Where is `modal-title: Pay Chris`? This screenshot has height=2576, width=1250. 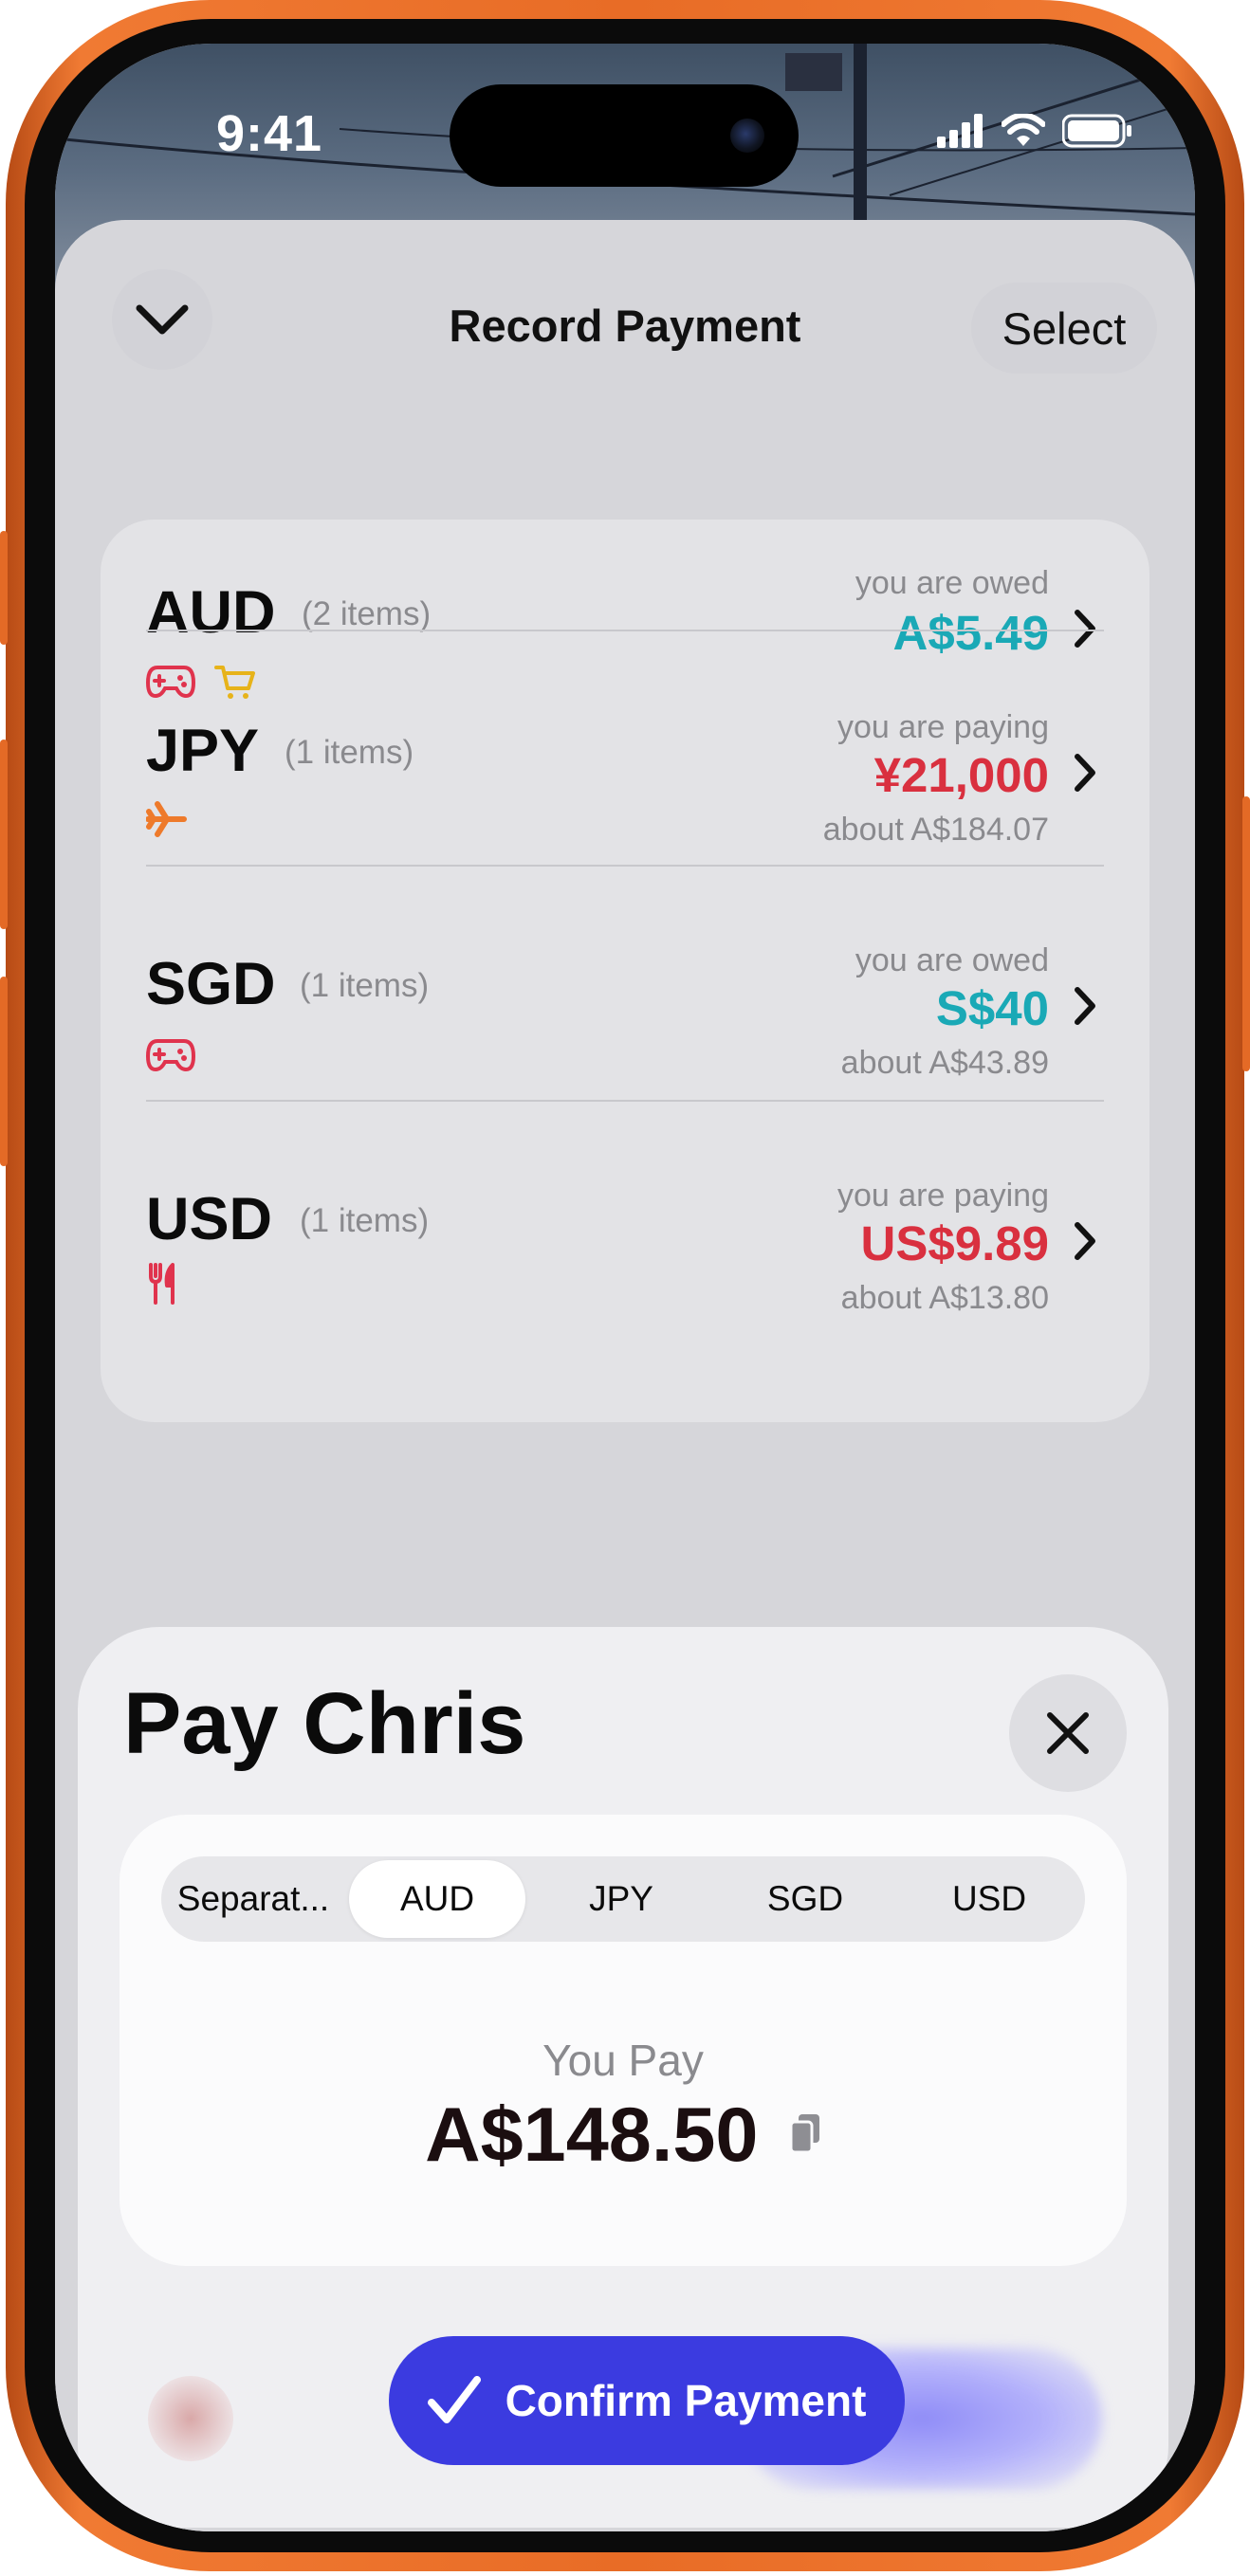
modal-title: Pay Chris is located at coordinates (324, 1723).